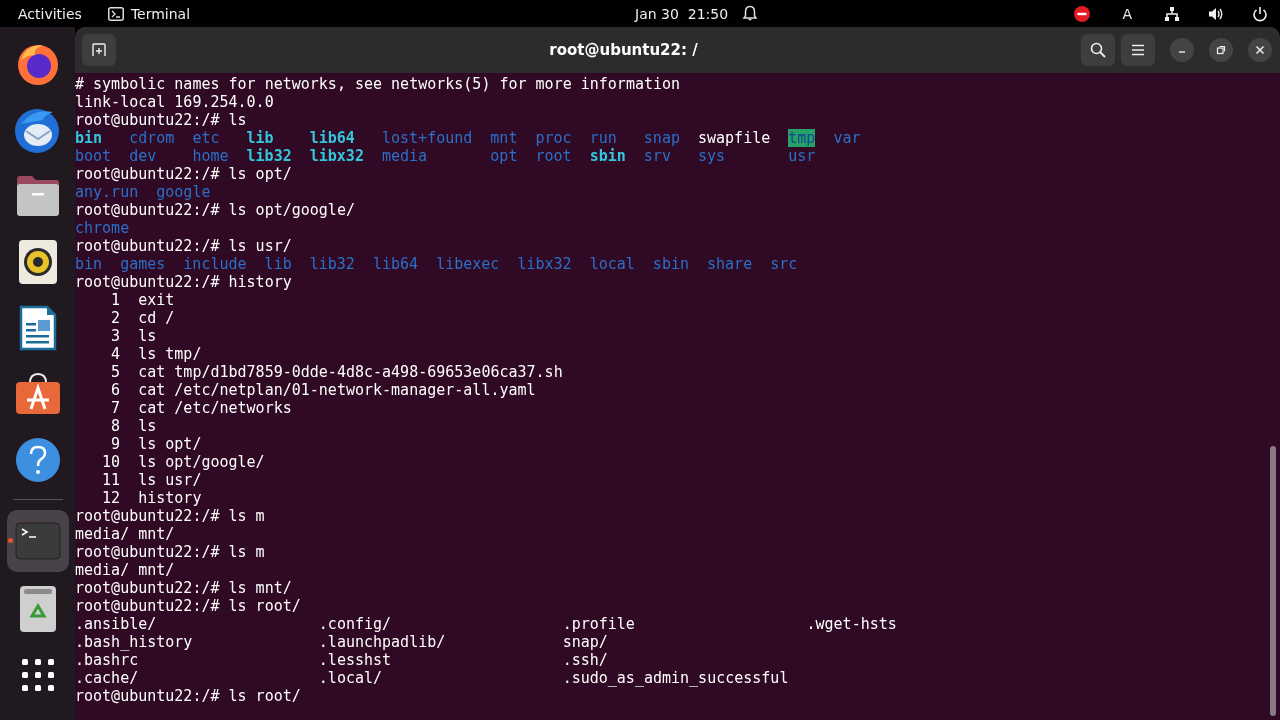  Describe the element at coordinates (553, 156) in the screenshot. I see `directory-name: root` at that location.